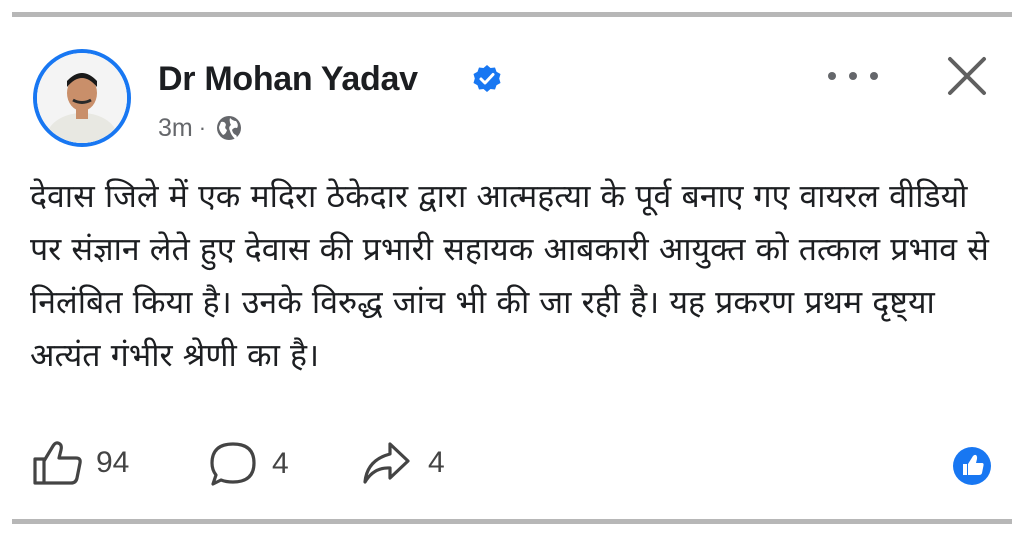  Describe the element at coordinates (175, 128) in the screenshot. I see `post-time: 3m` at that location.